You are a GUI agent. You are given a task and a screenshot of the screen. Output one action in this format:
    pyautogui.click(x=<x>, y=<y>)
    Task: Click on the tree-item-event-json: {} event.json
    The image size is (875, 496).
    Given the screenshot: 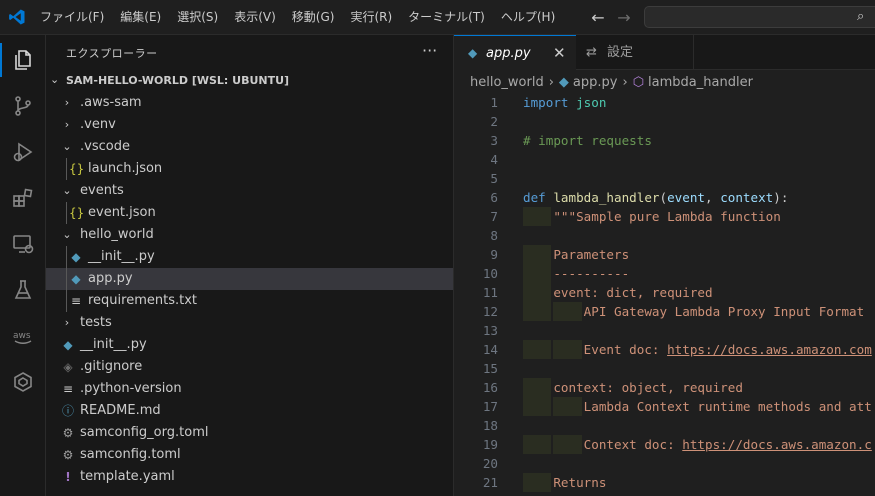 What is the action you would take?
    pyautogui.click(x=249, y=213)
    